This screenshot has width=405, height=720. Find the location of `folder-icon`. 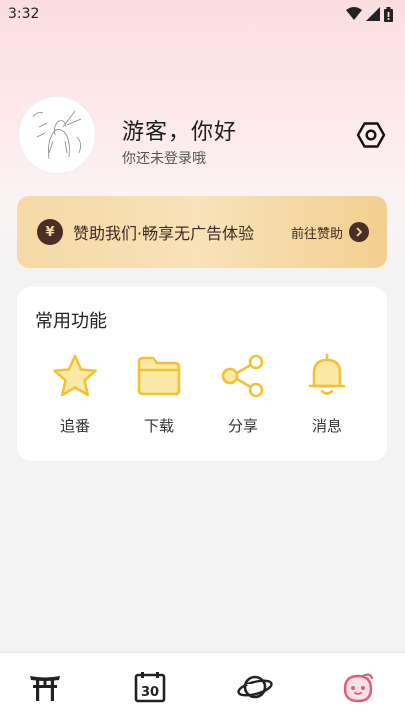

folder-icon is located at coordinates (159, 376).